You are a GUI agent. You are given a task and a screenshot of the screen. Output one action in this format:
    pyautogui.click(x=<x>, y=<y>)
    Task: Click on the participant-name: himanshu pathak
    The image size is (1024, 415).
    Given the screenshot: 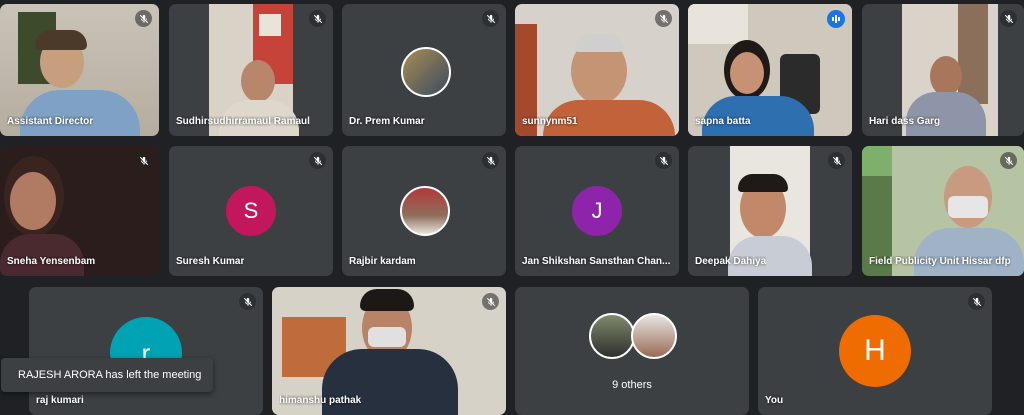 What is the action you would take?
    pyautogui.click(x=320, y=400)
    